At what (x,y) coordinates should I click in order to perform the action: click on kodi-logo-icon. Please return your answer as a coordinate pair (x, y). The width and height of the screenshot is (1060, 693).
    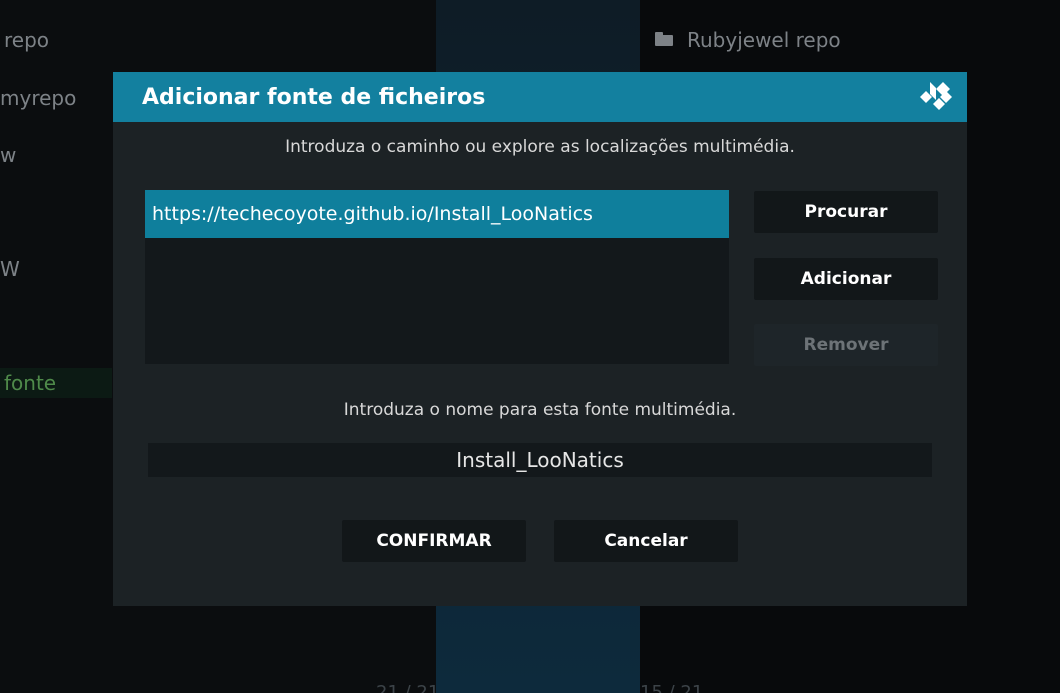
    Looking at the image, I should click on (936, 96).